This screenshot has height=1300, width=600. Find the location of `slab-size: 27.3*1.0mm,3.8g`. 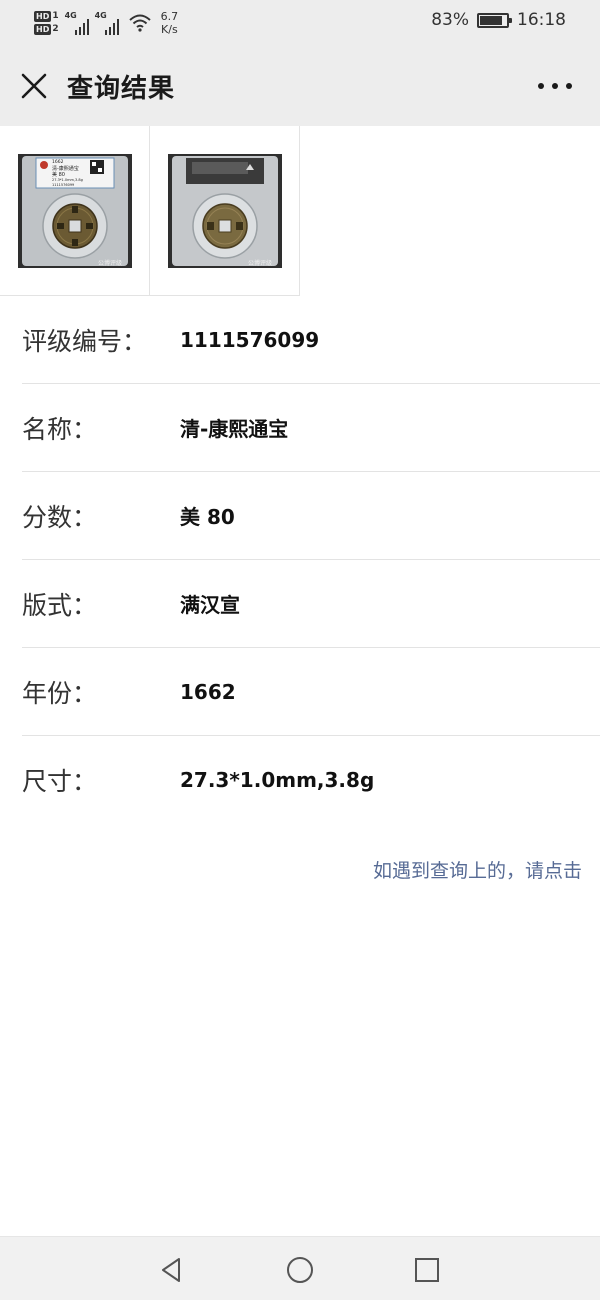

slab-size: 27.3*1.0mm,3.8g is located at coordinates (67, 180).